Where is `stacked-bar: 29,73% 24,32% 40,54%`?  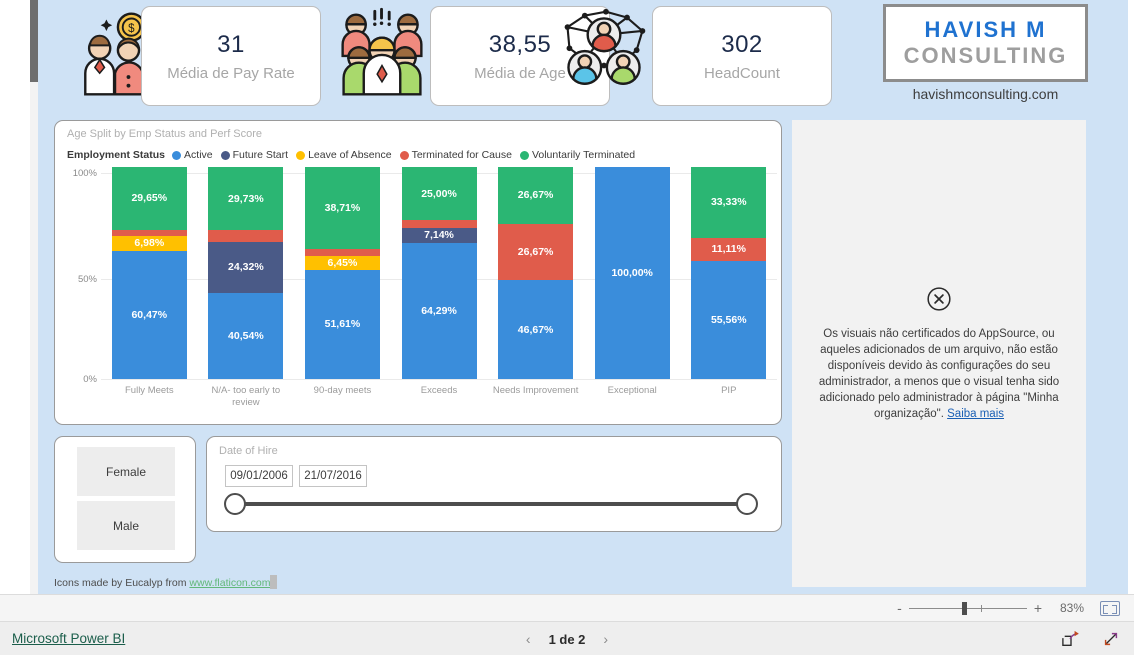 stacked-bar: 29,73% 24,32% 40,54% is located at coordinates (246, 273).